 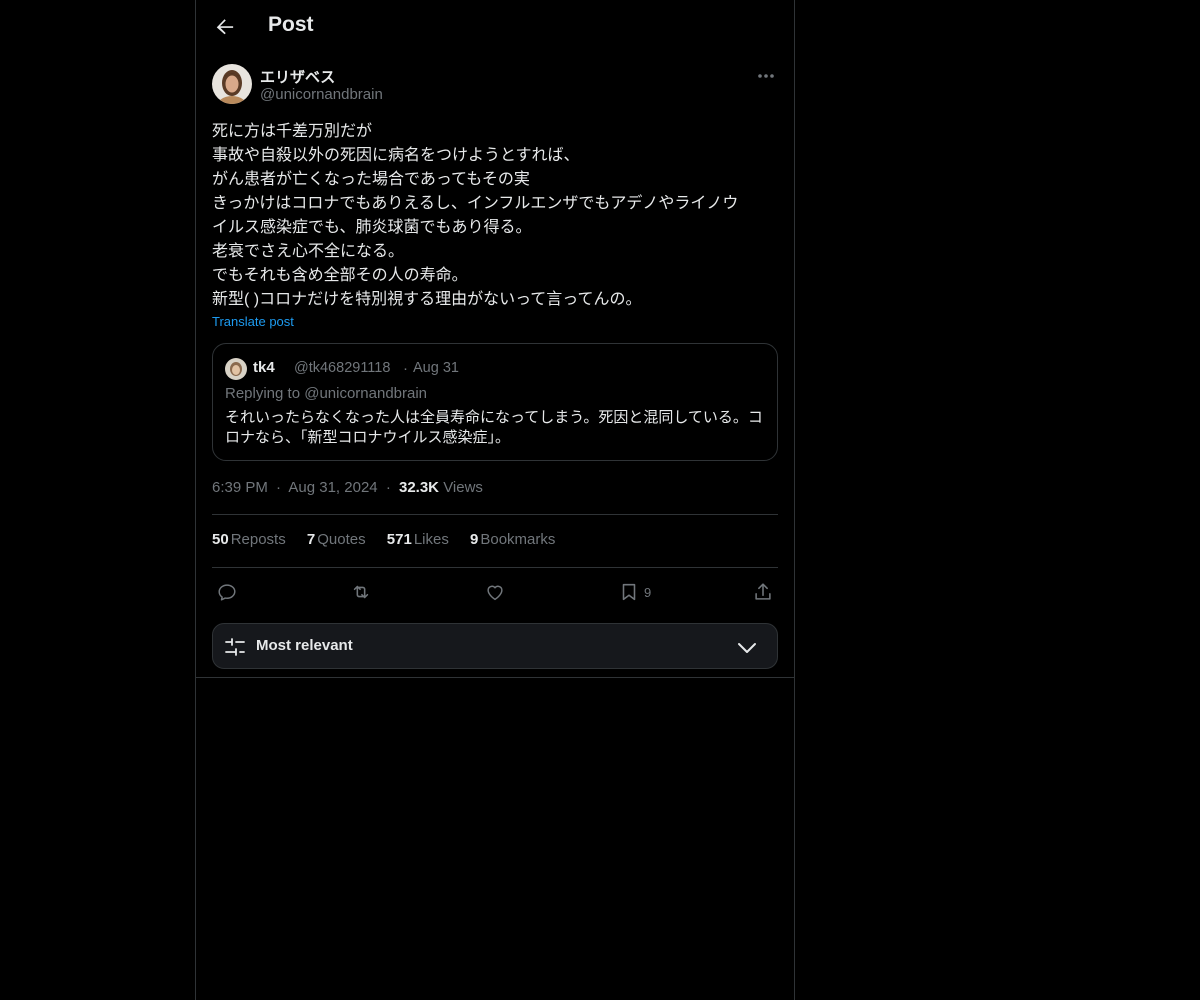 I want to click on reposts-stat: 50 Reposts, so click(x=249, y=539).